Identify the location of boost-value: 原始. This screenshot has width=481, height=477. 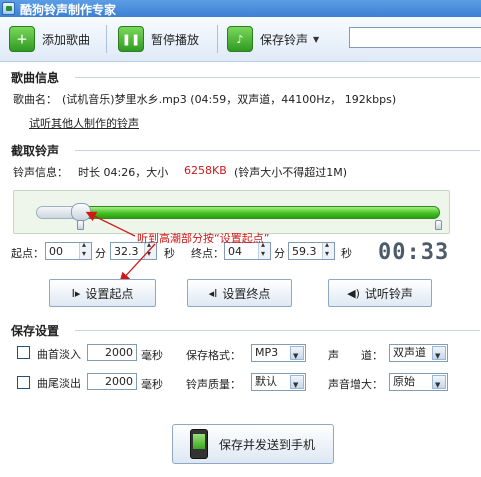
(404, 381).